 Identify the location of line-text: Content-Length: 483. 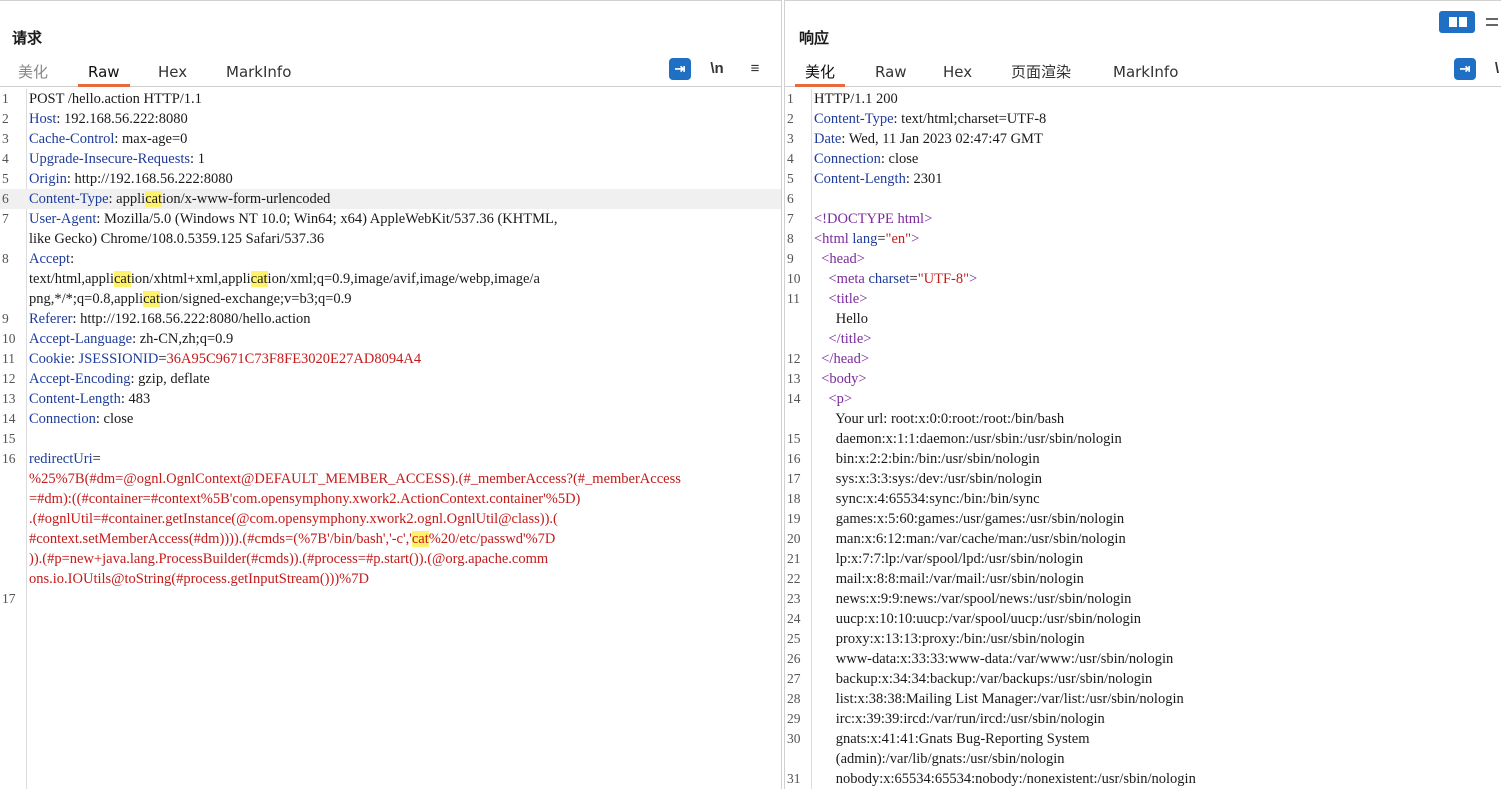
(405, 399).